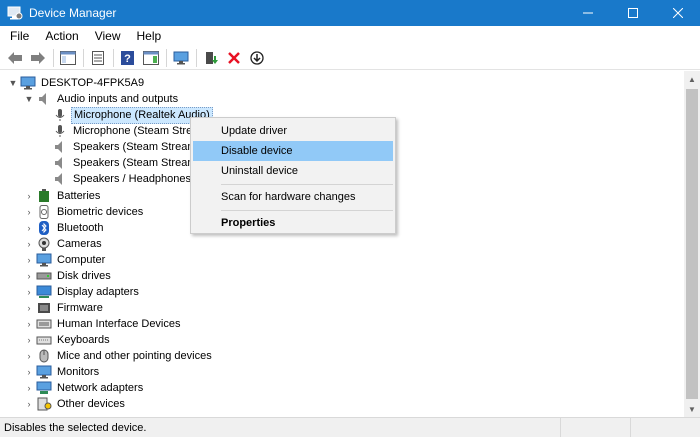 The width and height of the screenshot is (700, 437). I want to click on scroll-down-icon: ▼, so click(692, 409).